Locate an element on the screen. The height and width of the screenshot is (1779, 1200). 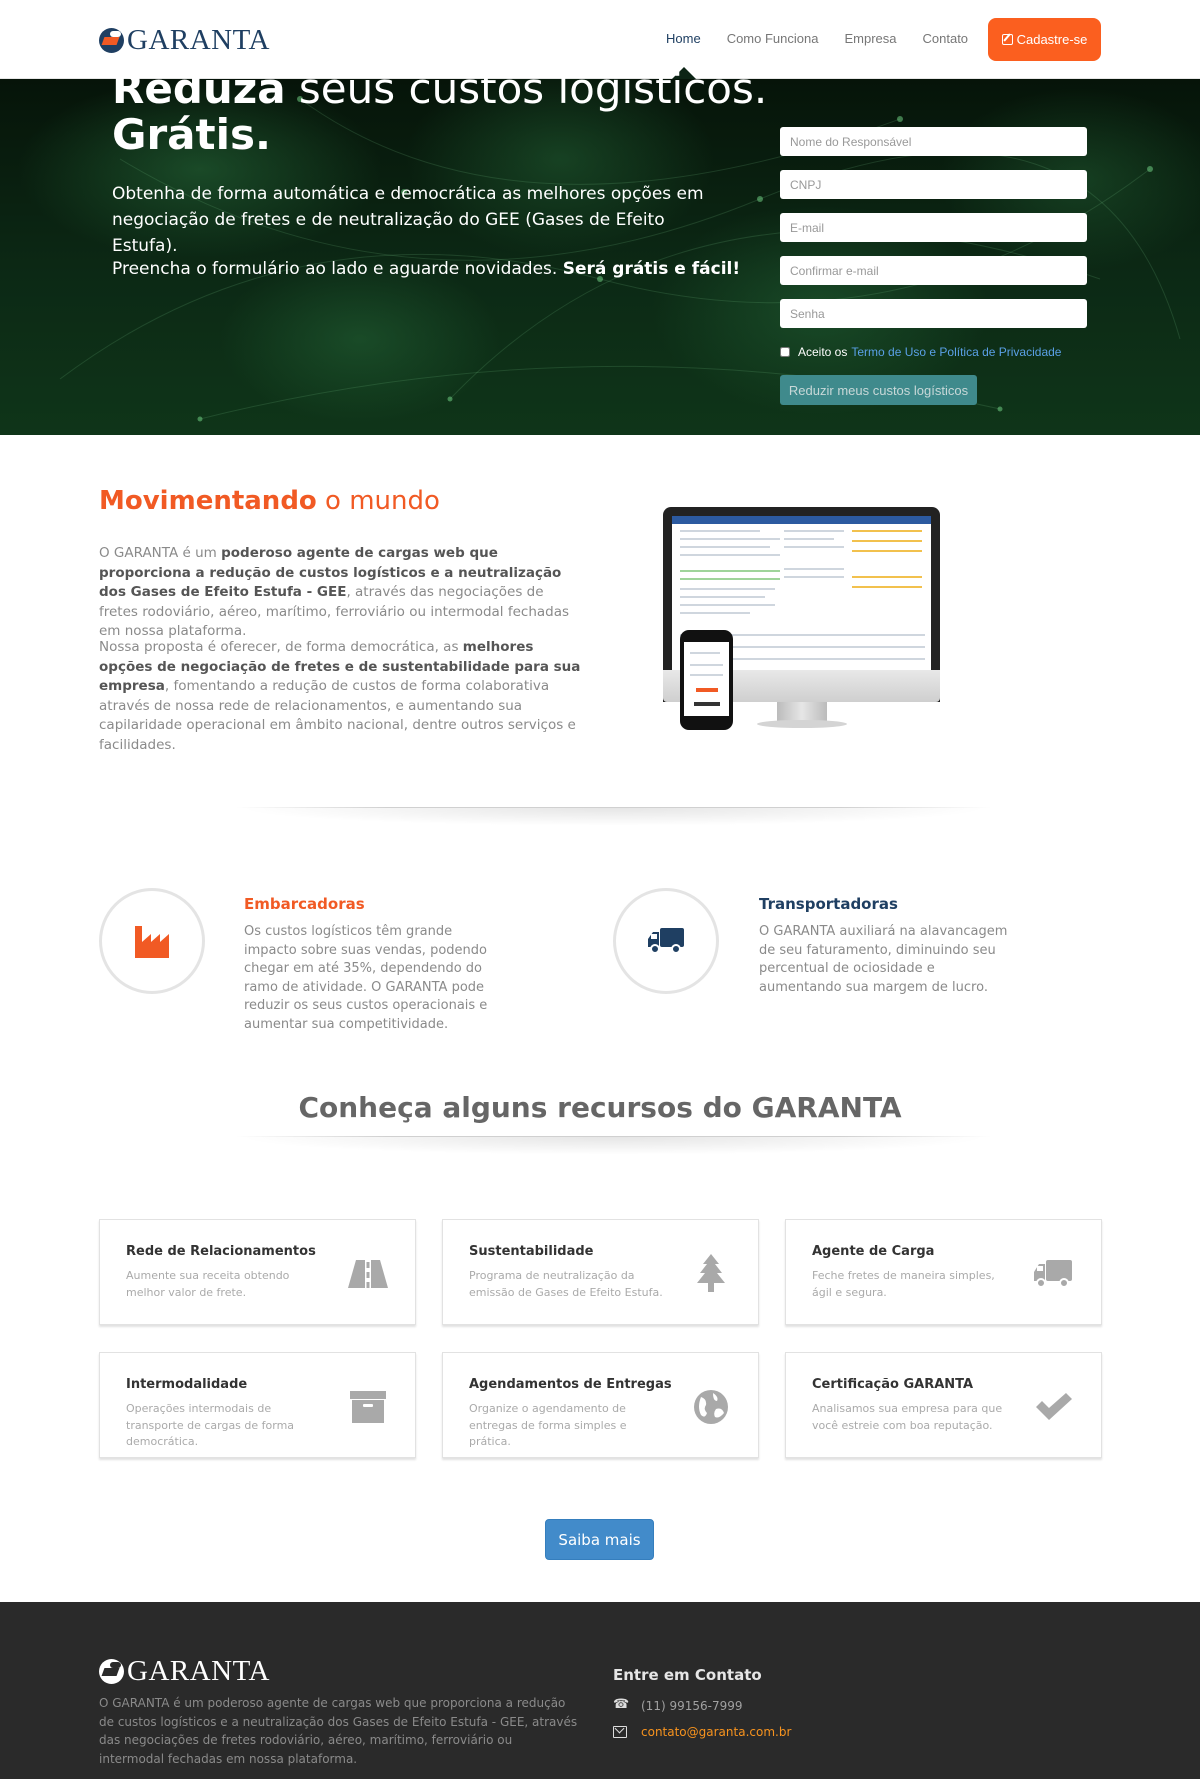
main-nav: Home Como Funciona Empresa Contato is located at coordinates (830, 38).